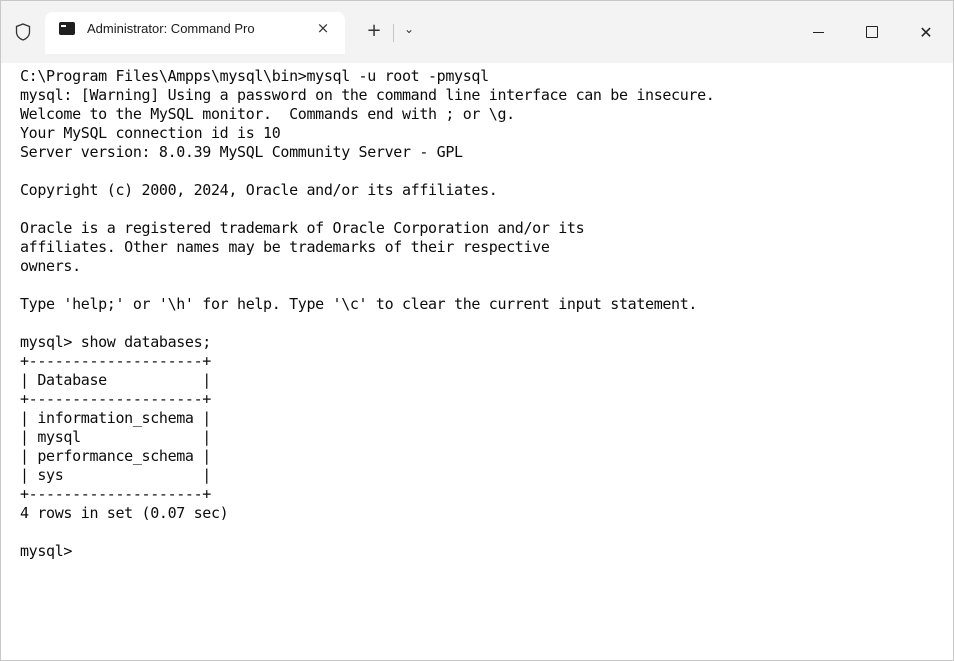 The image size is (954, 661). What do you see at coordinates (115, 437) in the screenshot?
I see `terminal-line: | mysql |` at bounding box center [115, 437].